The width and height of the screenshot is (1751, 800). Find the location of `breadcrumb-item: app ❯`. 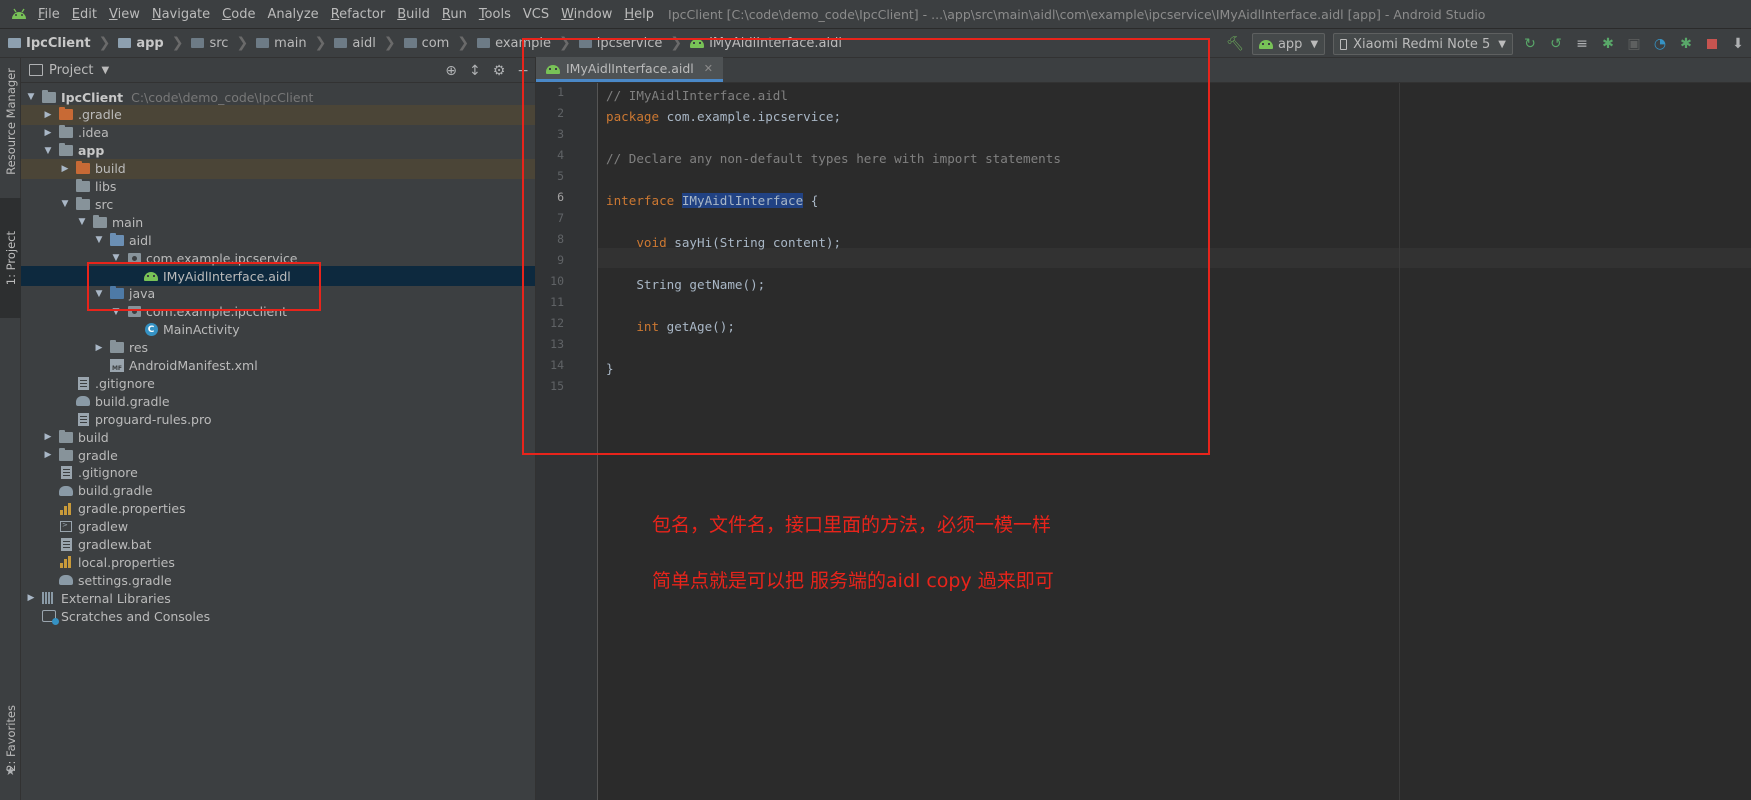

breadcrumb-item: app ❯ is located at coordinates (146, 43).